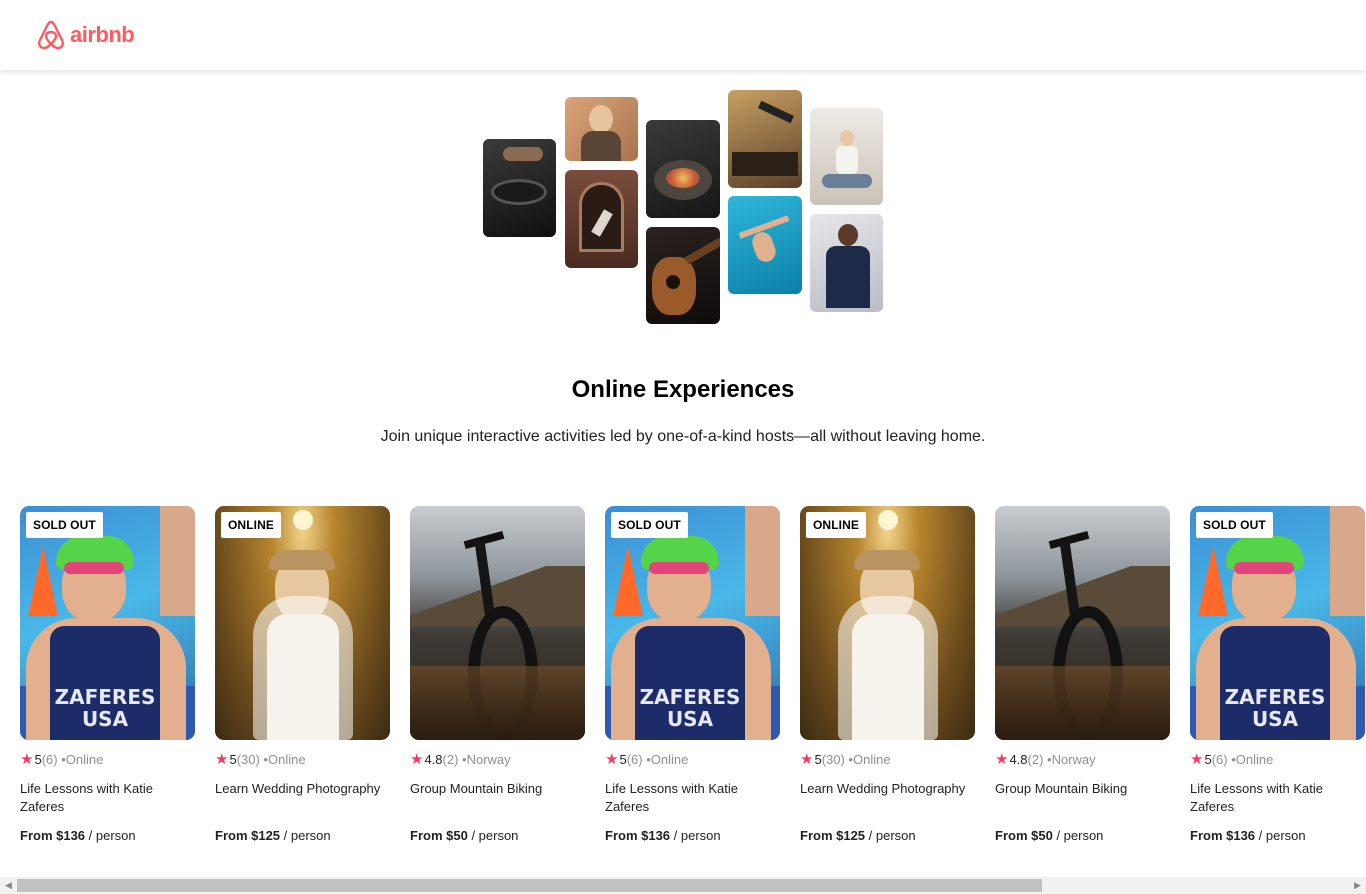 This screenshot has width=1366, height=894. I want to click on scroll-right-arrow-icon: ▶, so click(1357, 885).